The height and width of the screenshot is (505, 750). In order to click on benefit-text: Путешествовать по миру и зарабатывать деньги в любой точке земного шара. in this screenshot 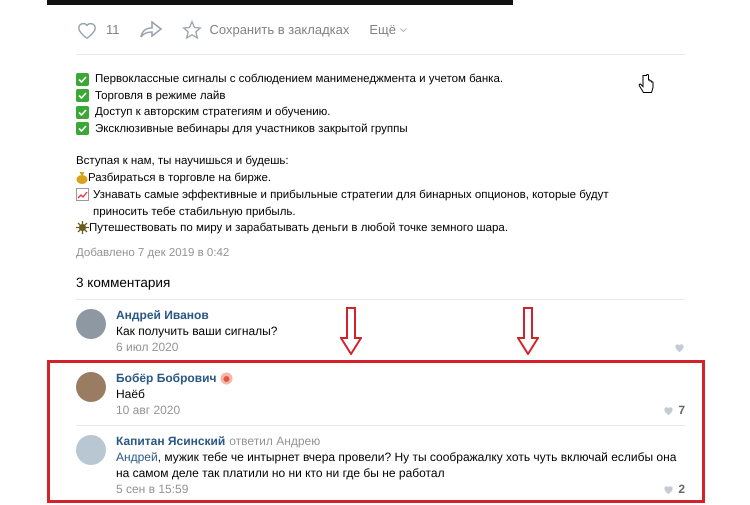, I will do `click(299, 228)`.